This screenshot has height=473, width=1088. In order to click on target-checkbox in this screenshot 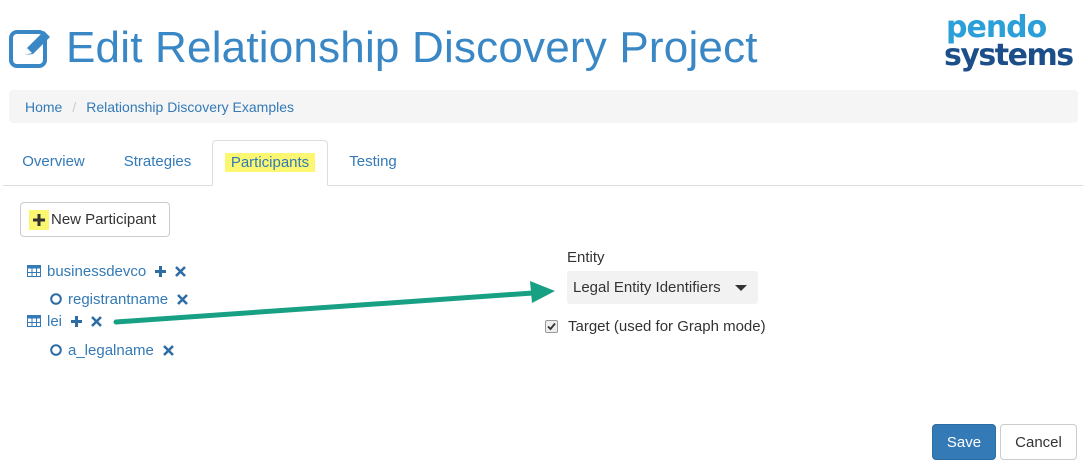, I will do `click(551, 326)`.